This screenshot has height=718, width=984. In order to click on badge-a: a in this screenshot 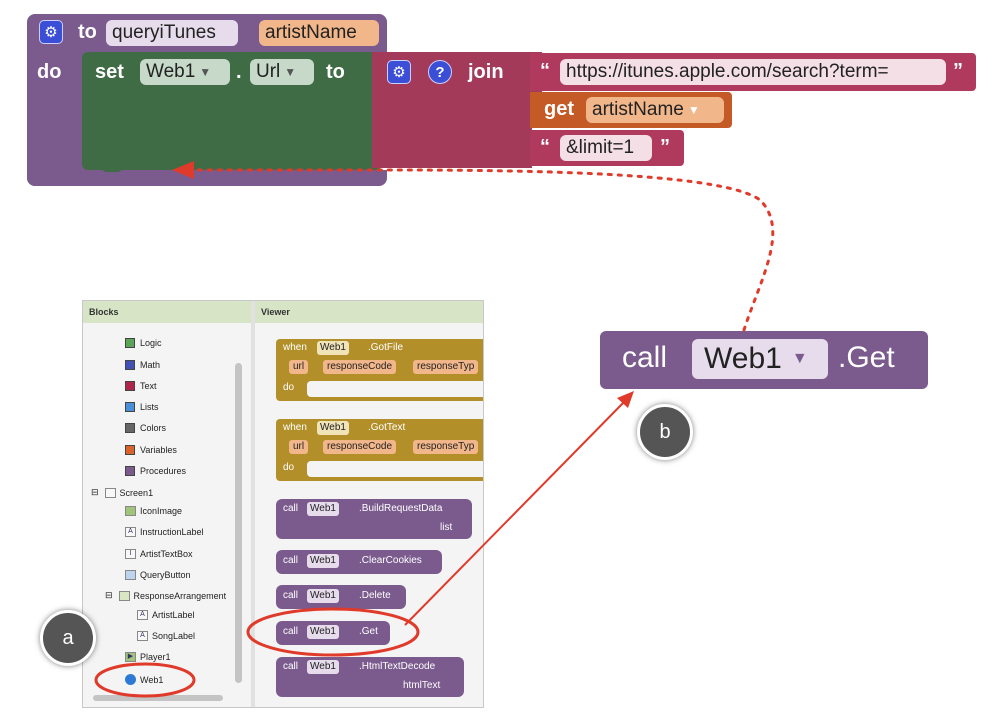, I will do `click(68, 638)`.